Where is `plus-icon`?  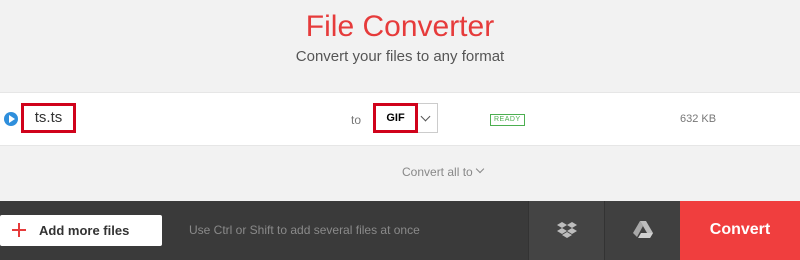 plus-icon is located at coordinates (19, 230).